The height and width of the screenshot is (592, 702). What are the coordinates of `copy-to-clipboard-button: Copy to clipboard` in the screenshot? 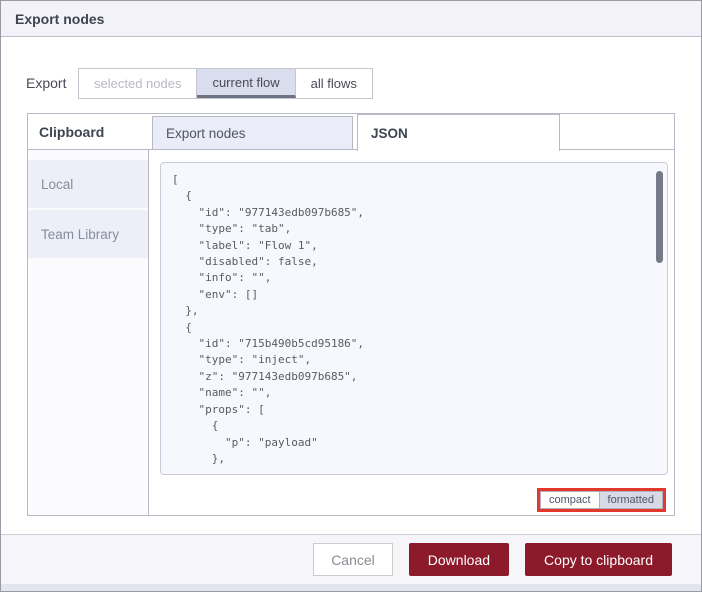 It's located at (598, 559).